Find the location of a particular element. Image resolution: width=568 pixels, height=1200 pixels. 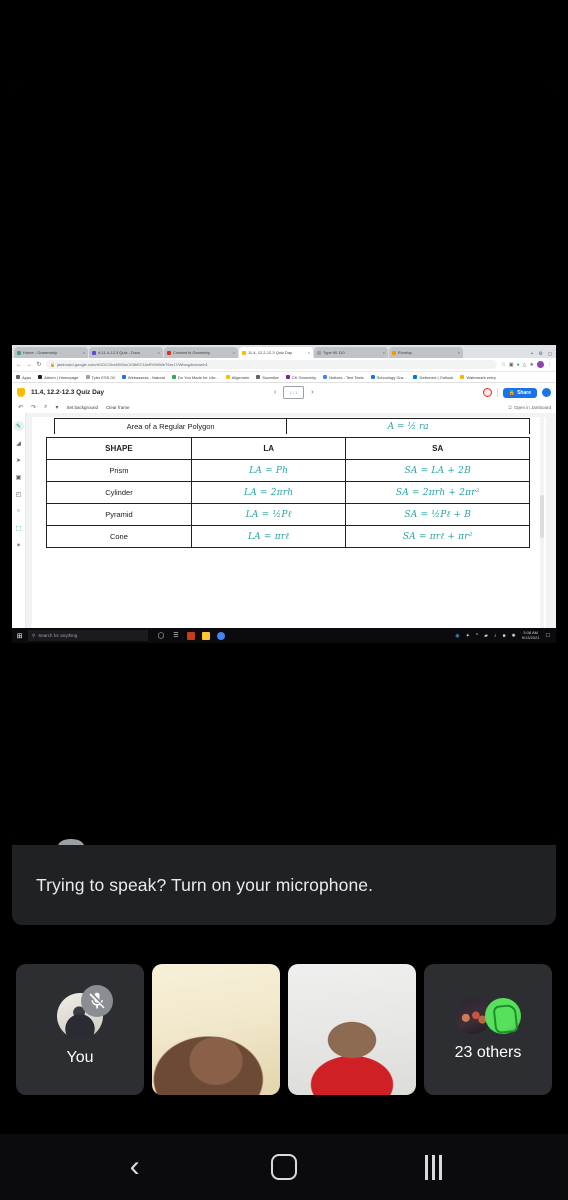

task-view-icon: ☰ is located at coordinates (176, 636).